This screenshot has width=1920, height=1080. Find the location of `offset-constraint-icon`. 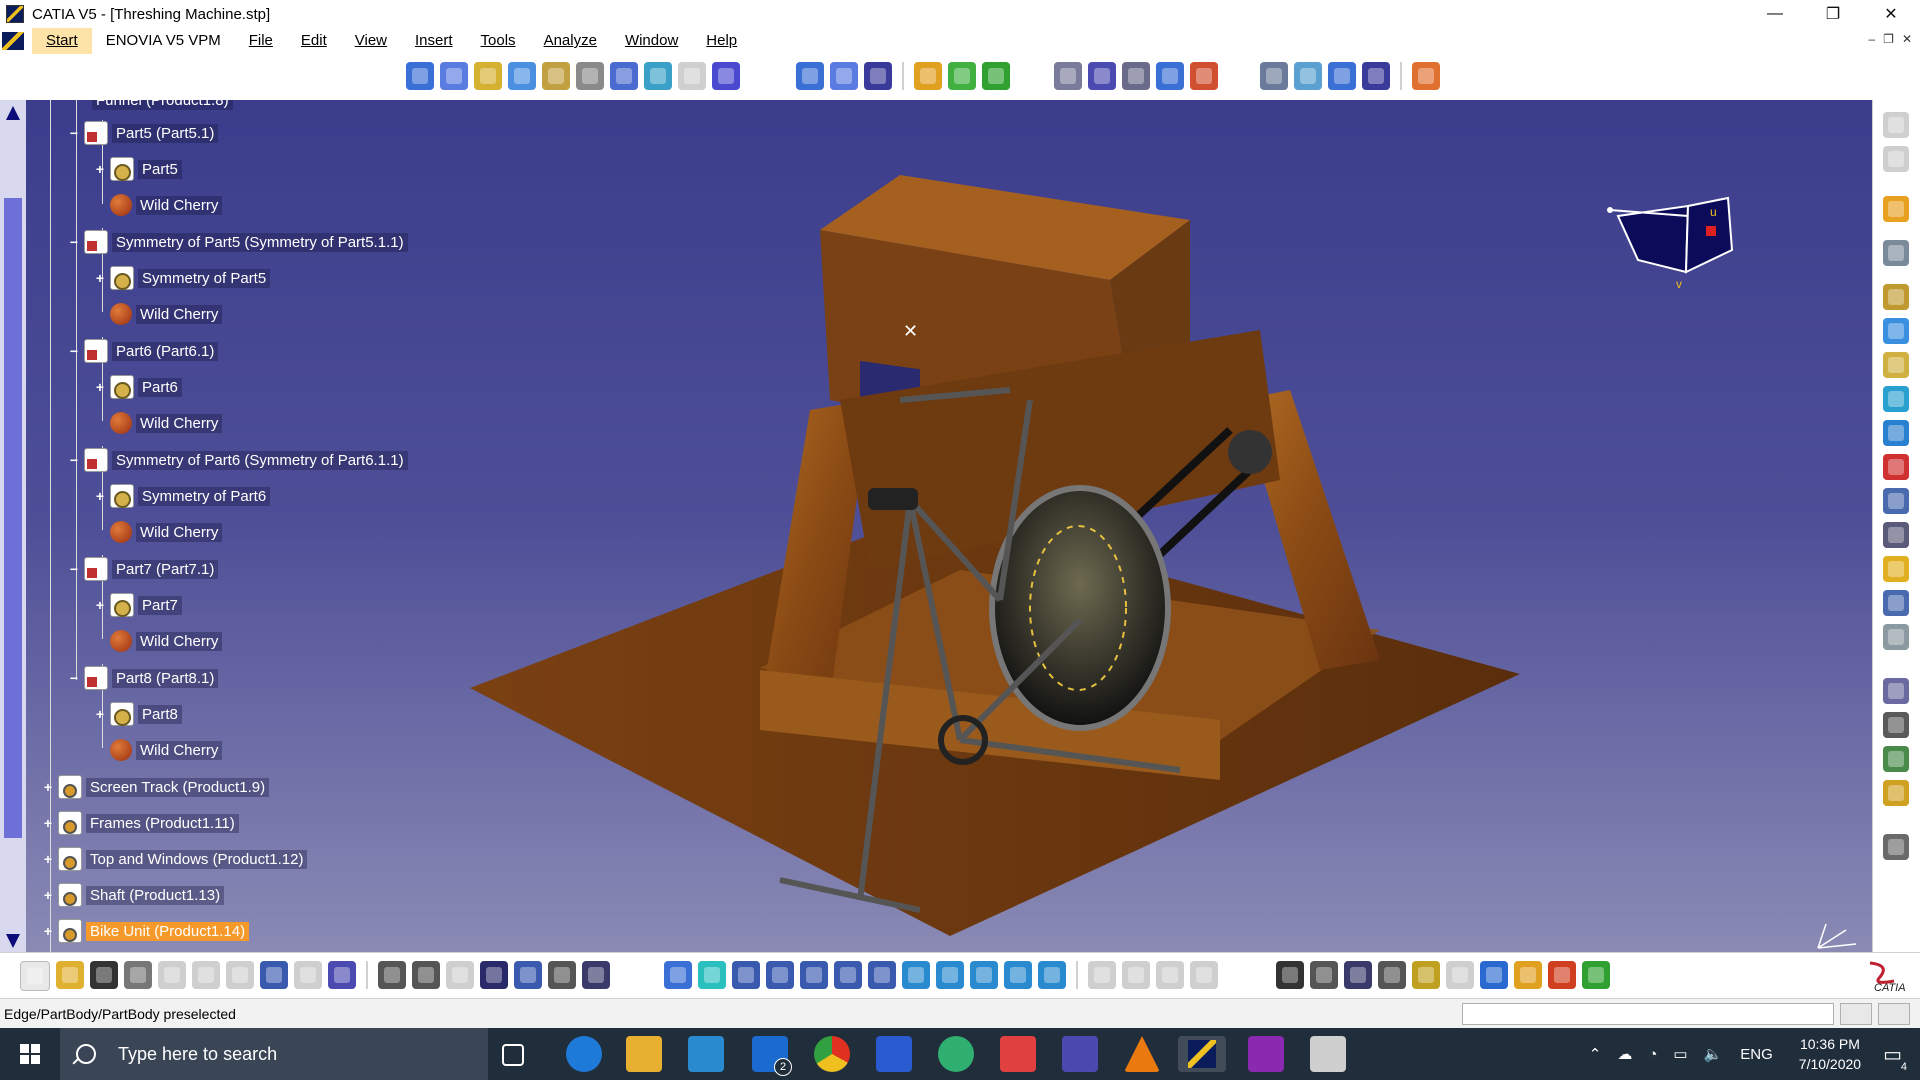

offset-constraint-icon is located at coordinates (996, 76).